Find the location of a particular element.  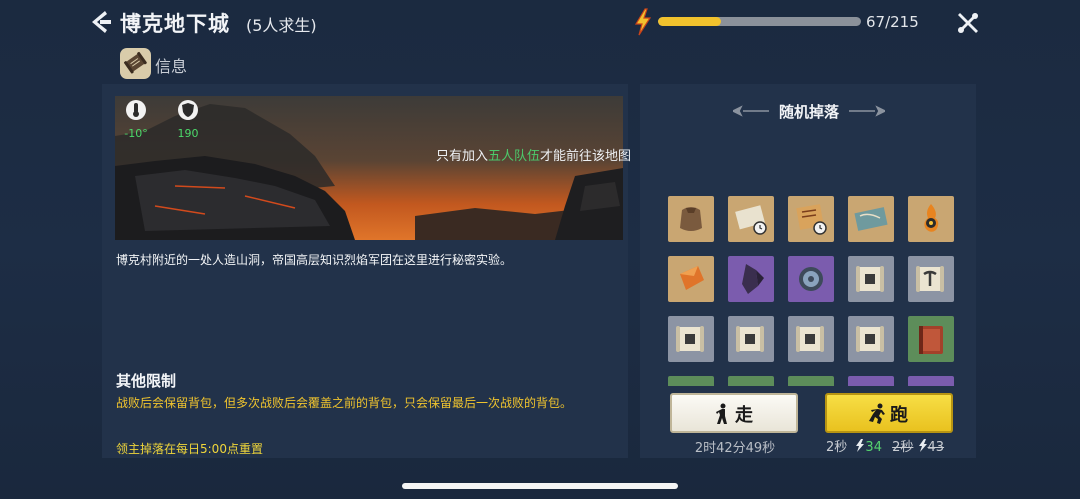

scroll-icon is located at coordinates (135, 63).